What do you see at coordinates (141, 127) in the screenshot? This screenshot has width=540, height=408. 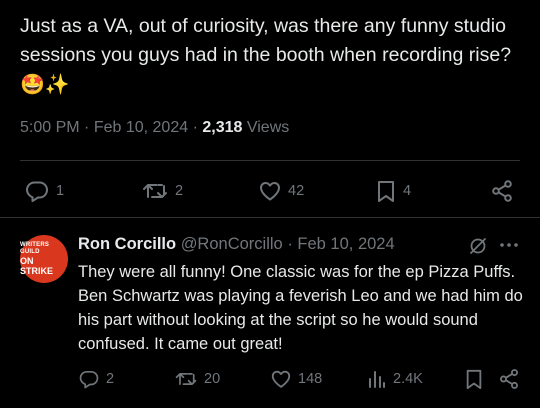 I see `tweet-date: Feb 10, 2024` at bounding box center [141, 127].